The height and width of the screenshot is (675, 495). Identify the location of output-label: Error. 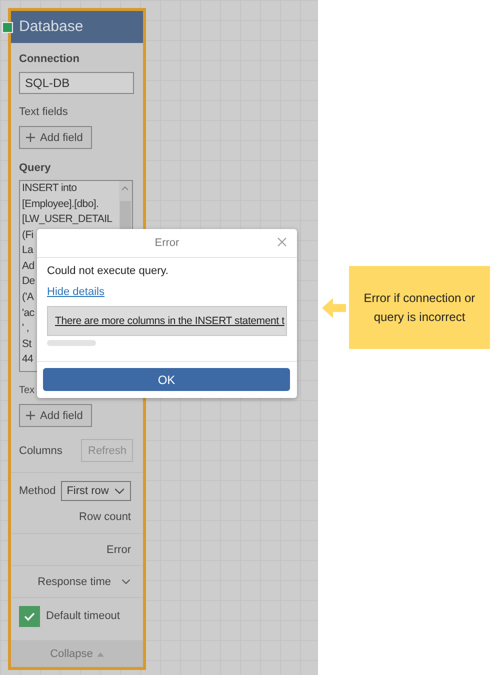
(118, 550).